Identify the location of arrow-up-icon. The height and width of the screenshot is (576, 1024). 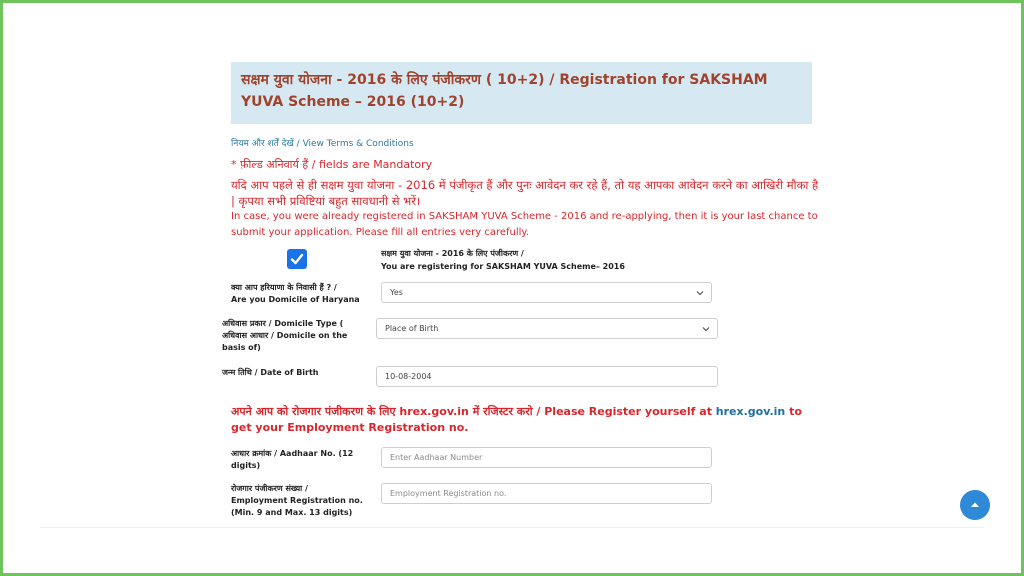
(975, 504).